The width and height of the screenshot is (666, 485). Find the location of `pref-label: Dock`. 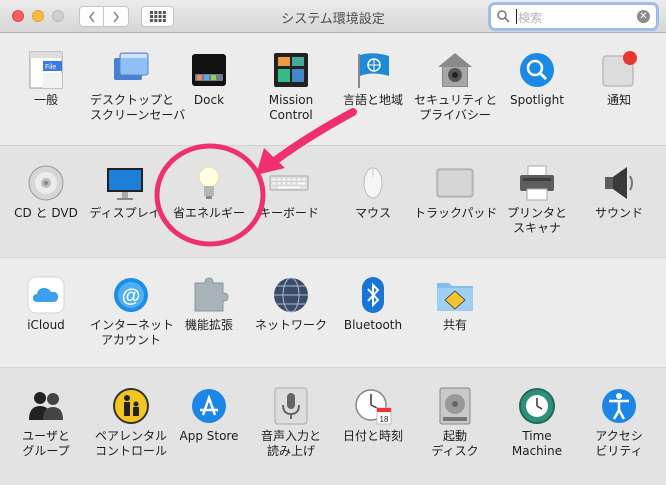

pref-label: Dock is located at coordinates (209, 100).